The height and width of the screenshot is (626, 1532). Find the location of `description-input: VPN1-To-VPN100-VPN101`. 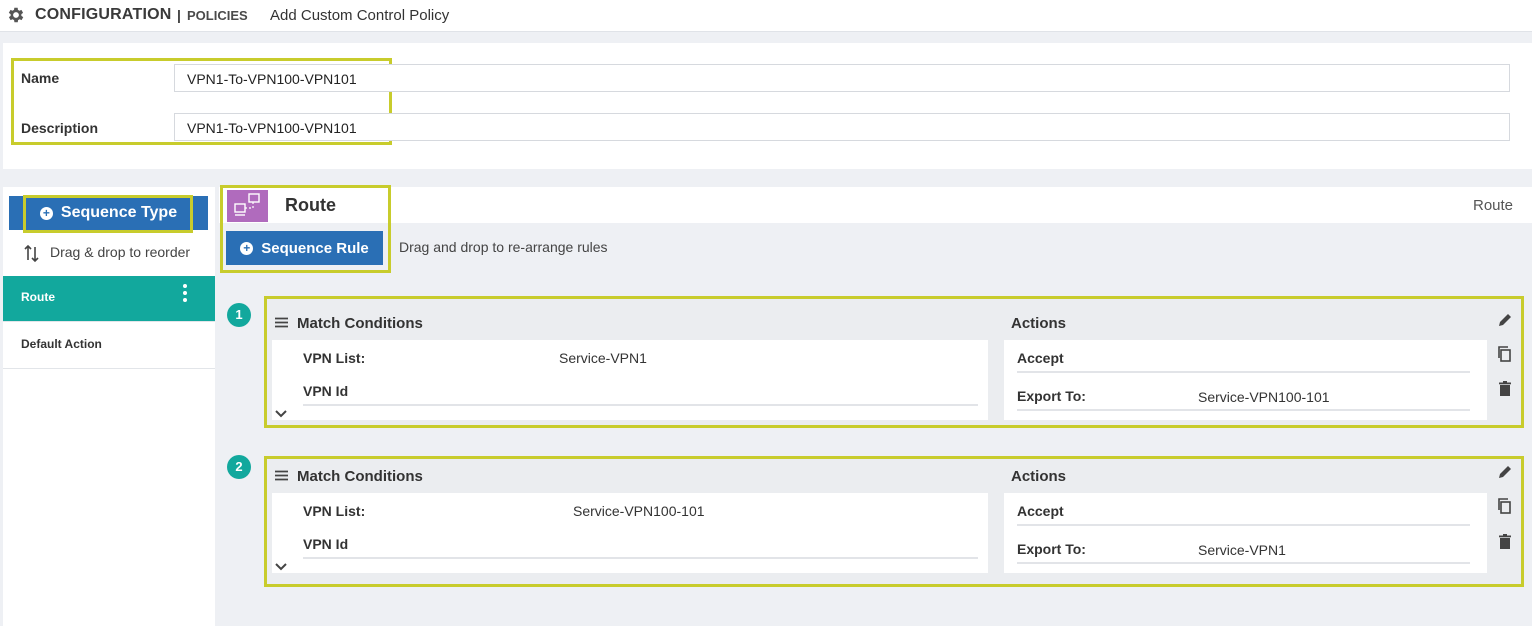

description-input: VPN1-To-VPN100-VPN101 is located at coordinates (842, 127).